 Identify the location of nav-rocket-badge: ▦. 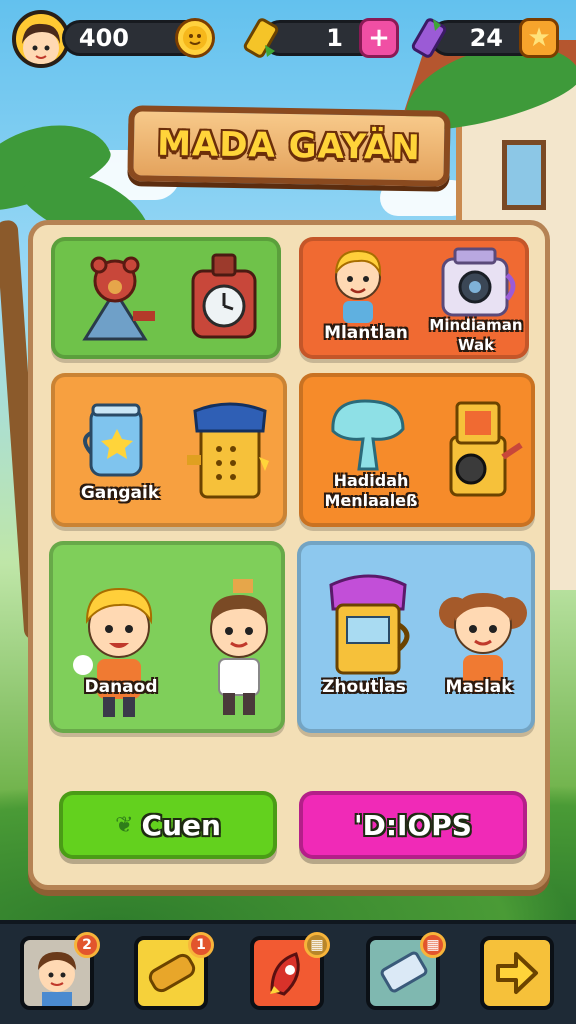
(317, 945).